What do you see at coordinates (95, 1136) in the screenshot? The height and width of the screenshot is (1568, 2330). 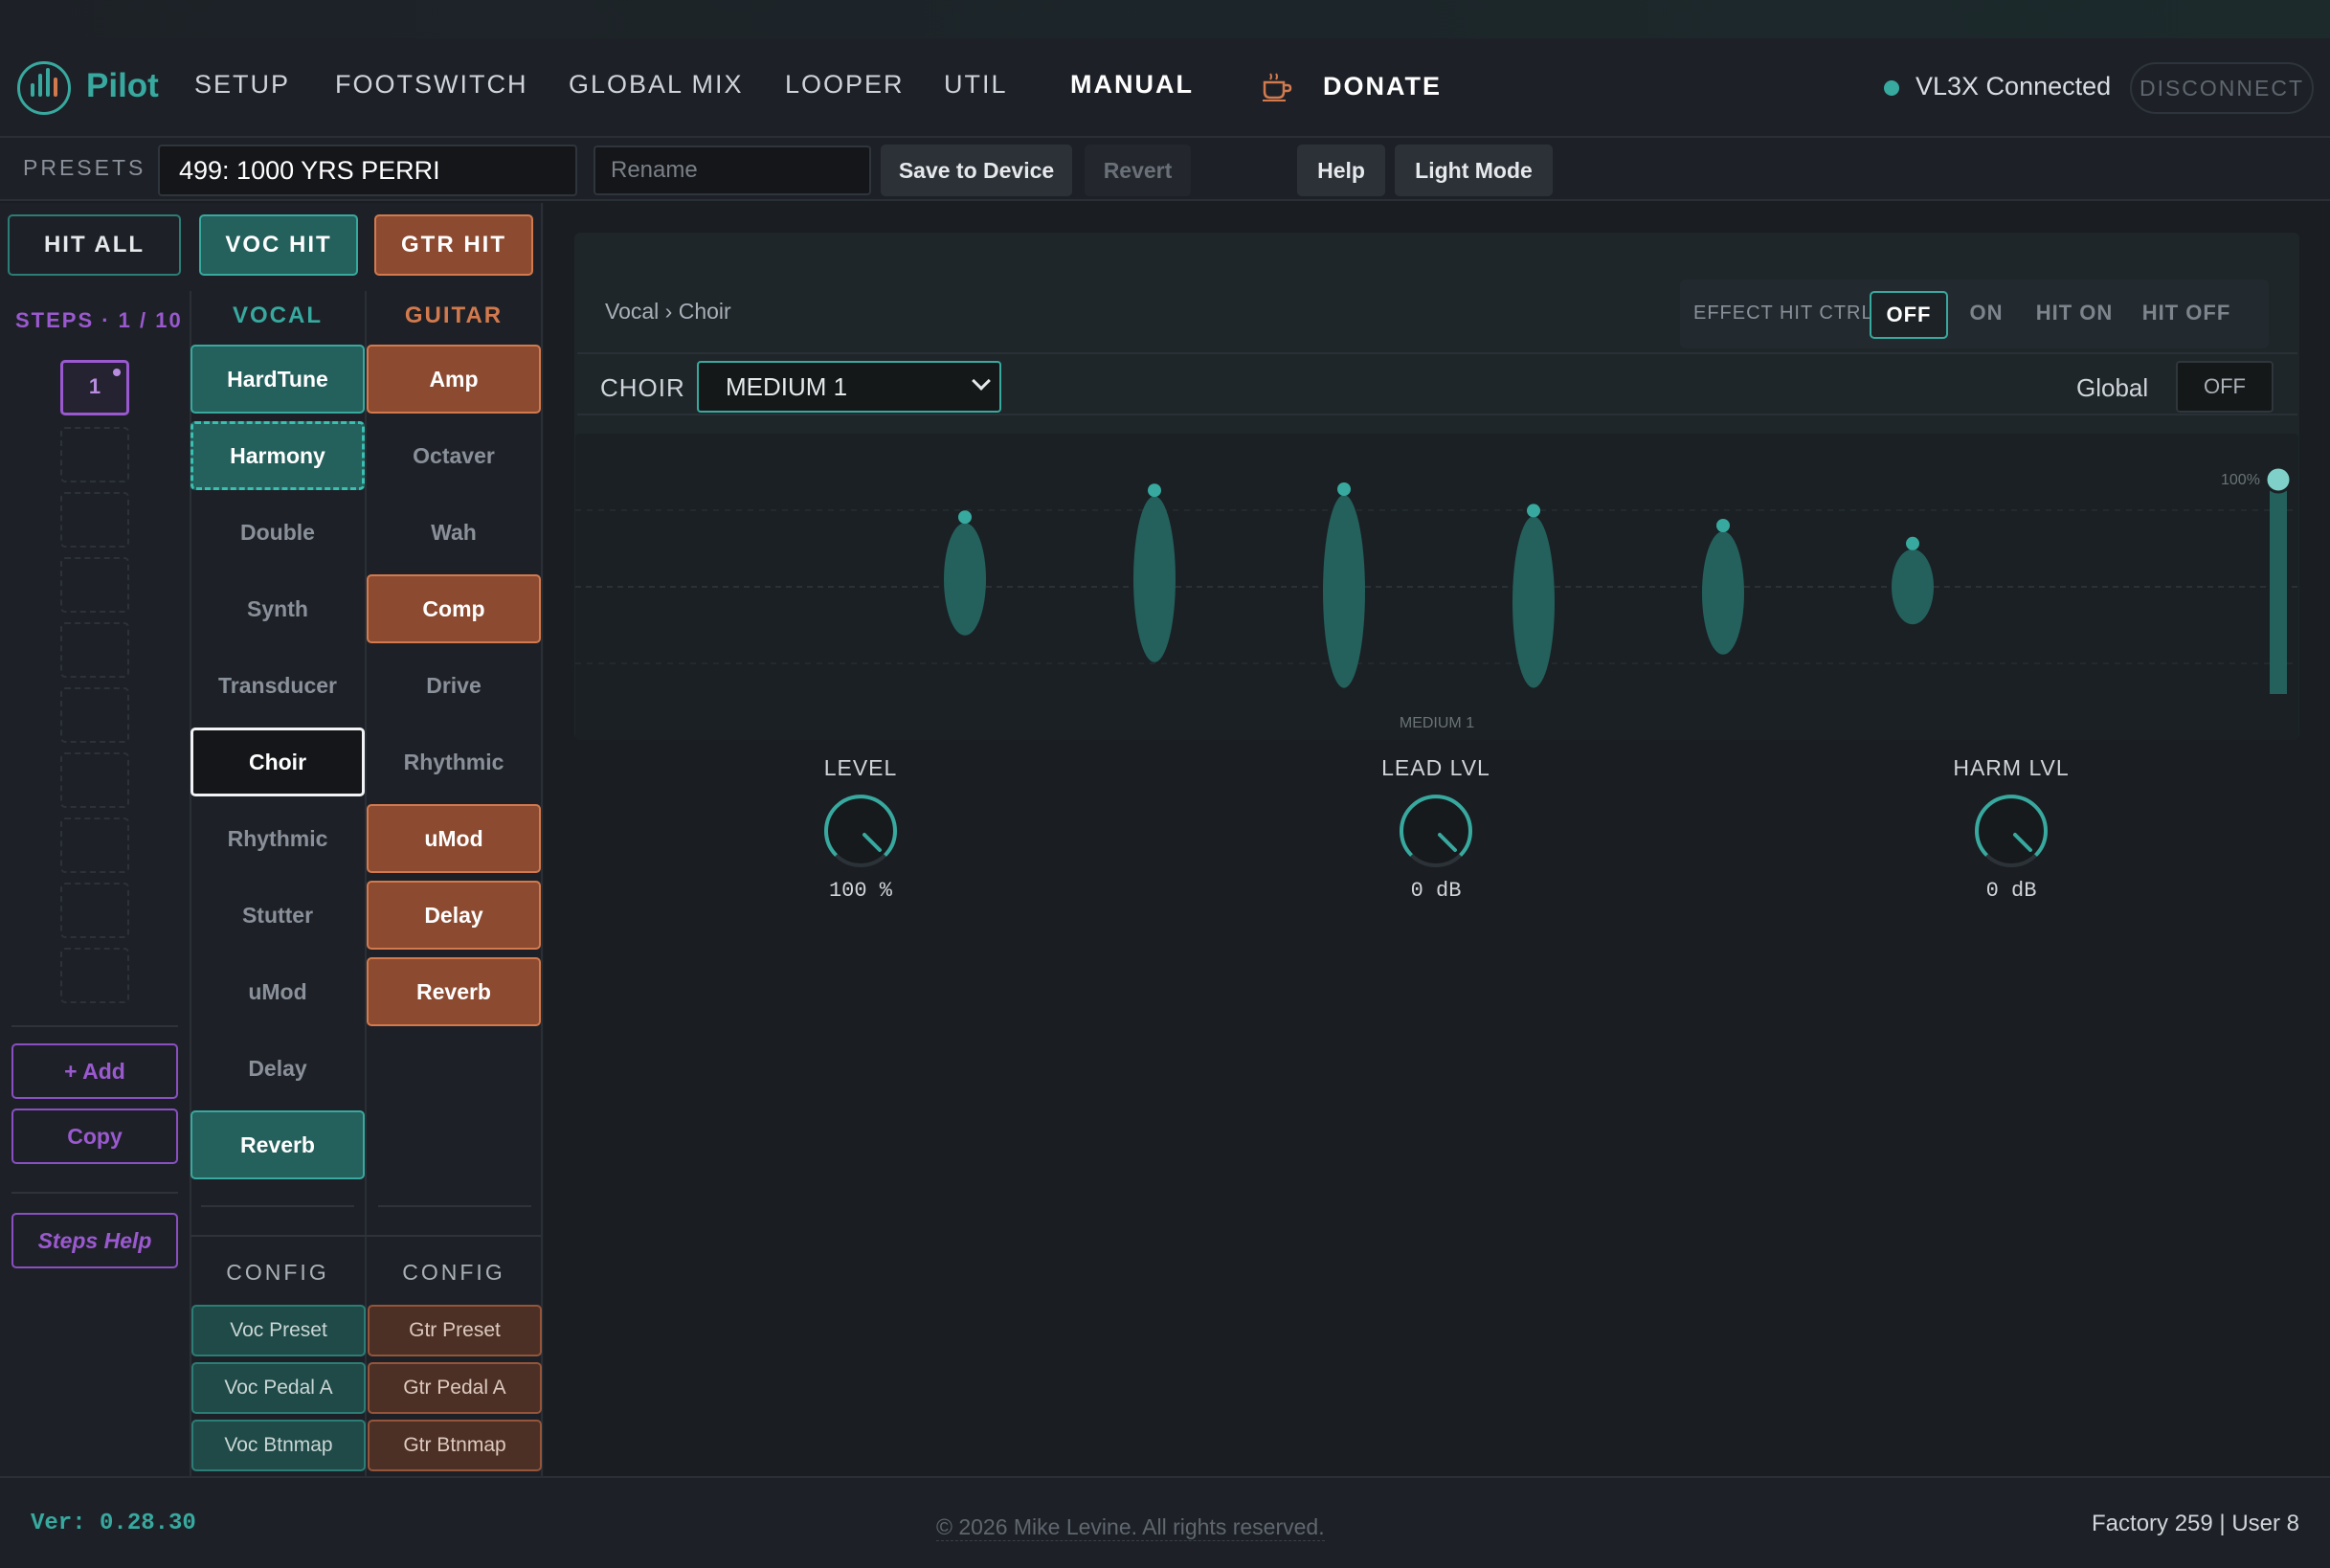 I see `copy-step-button: Copy` at bounding box center [95, 1136].